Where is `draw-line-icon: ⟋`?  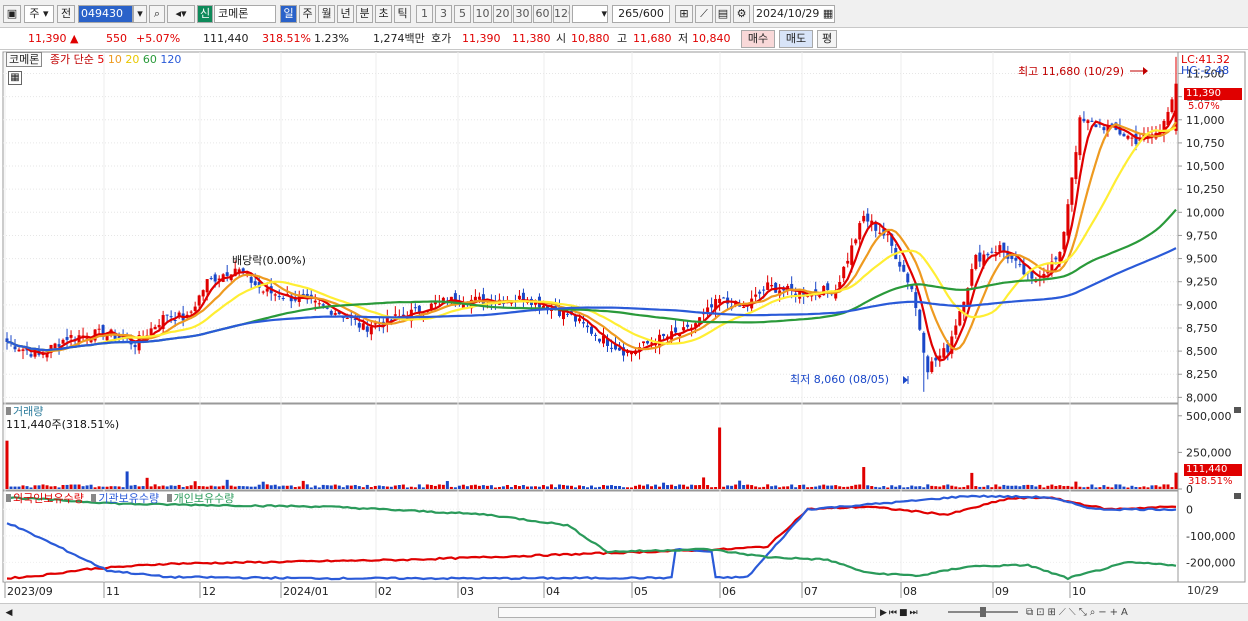
draw-line-icon: ⟋ is located at coordinates (704, 14).